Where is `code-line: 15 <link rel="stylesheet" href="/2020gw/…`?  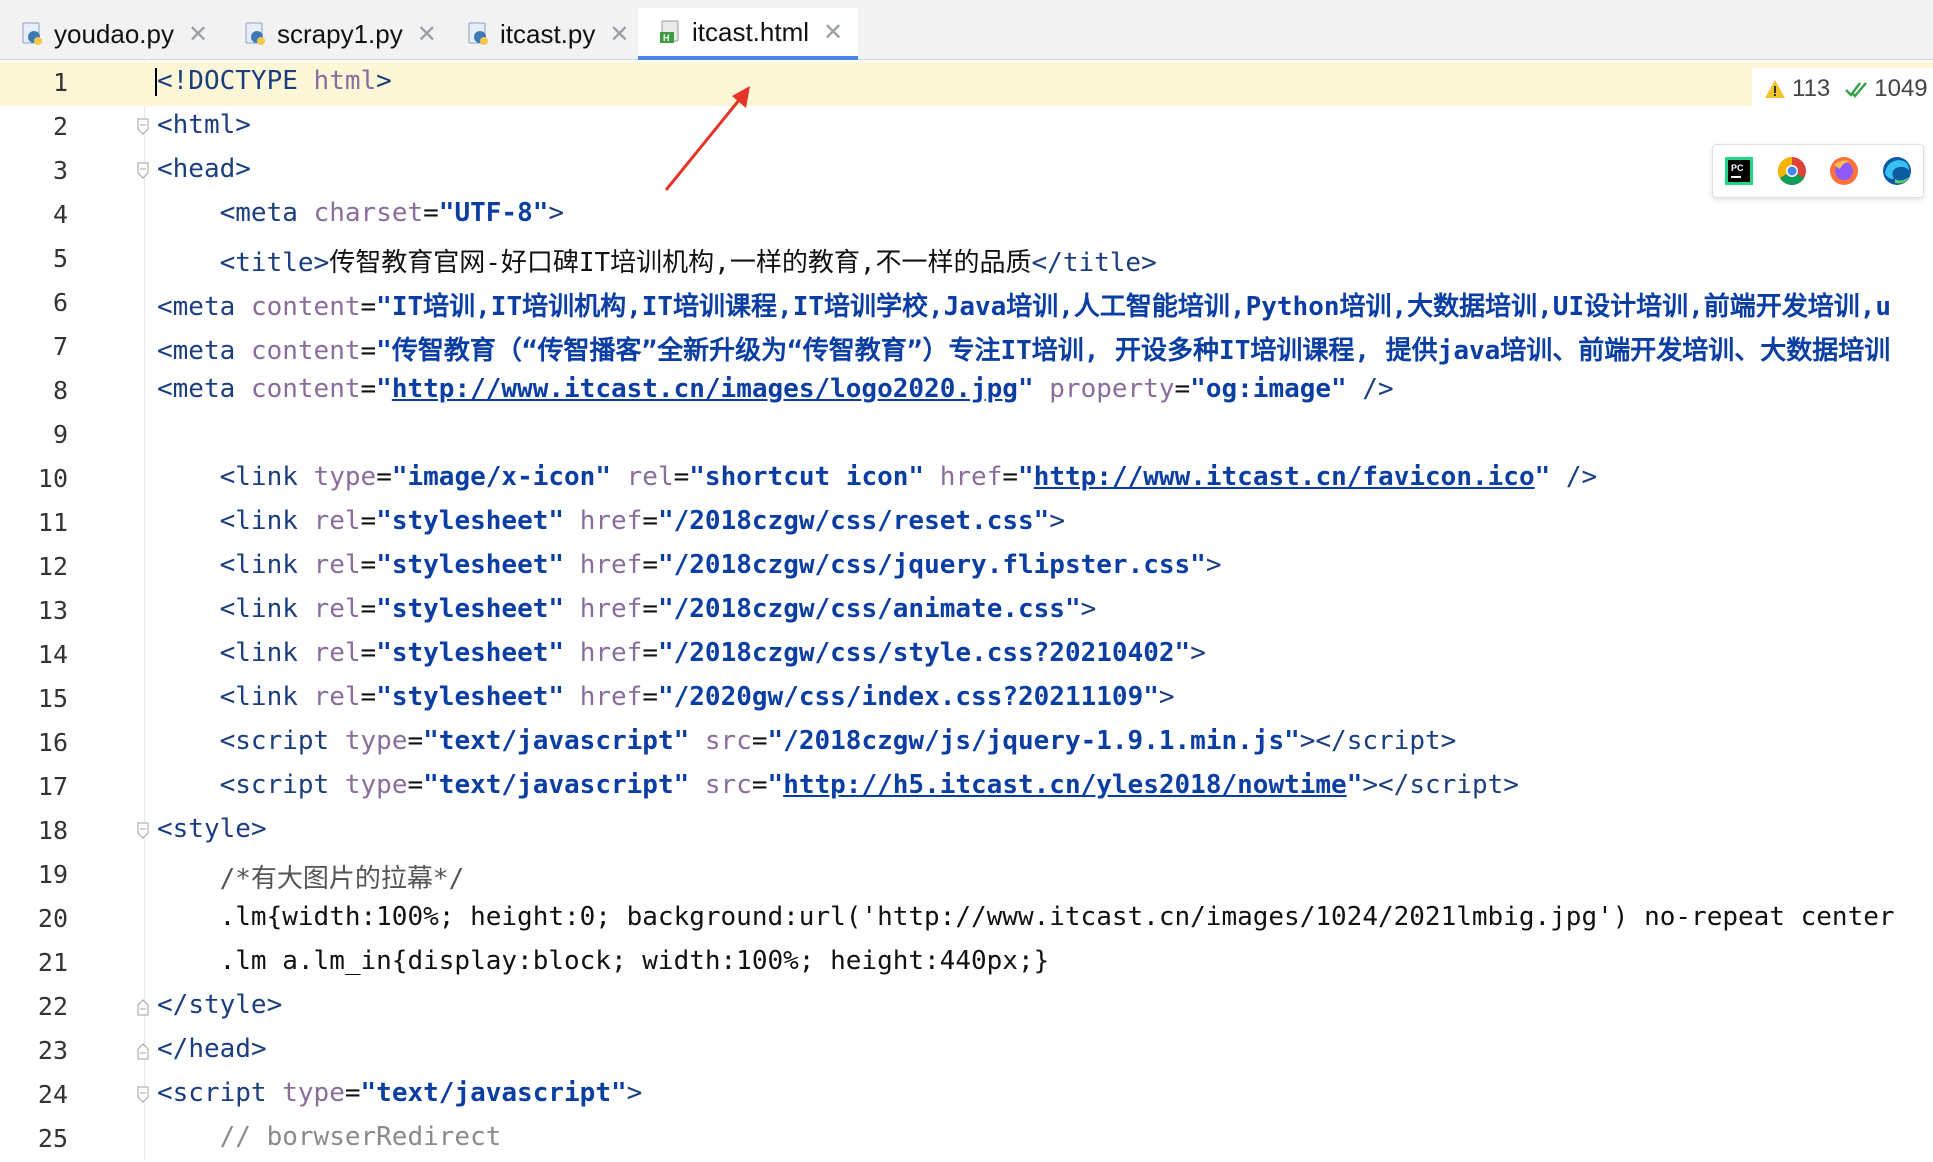
code-line: 15 <link rel="stylesheet" href="/2020gw/… is located at coordinates (966, 700).